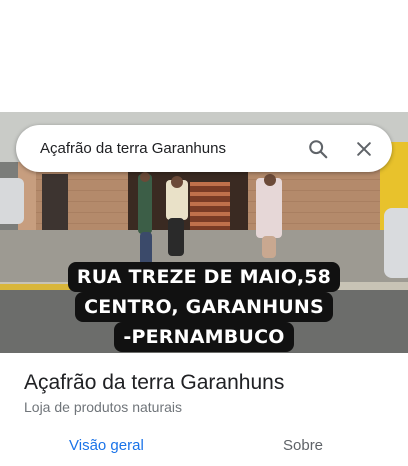 The width and height of the screenshot is (408, 466). I want to click on place-title: Açafrão da terra Garanhuns, so click(154, 382).